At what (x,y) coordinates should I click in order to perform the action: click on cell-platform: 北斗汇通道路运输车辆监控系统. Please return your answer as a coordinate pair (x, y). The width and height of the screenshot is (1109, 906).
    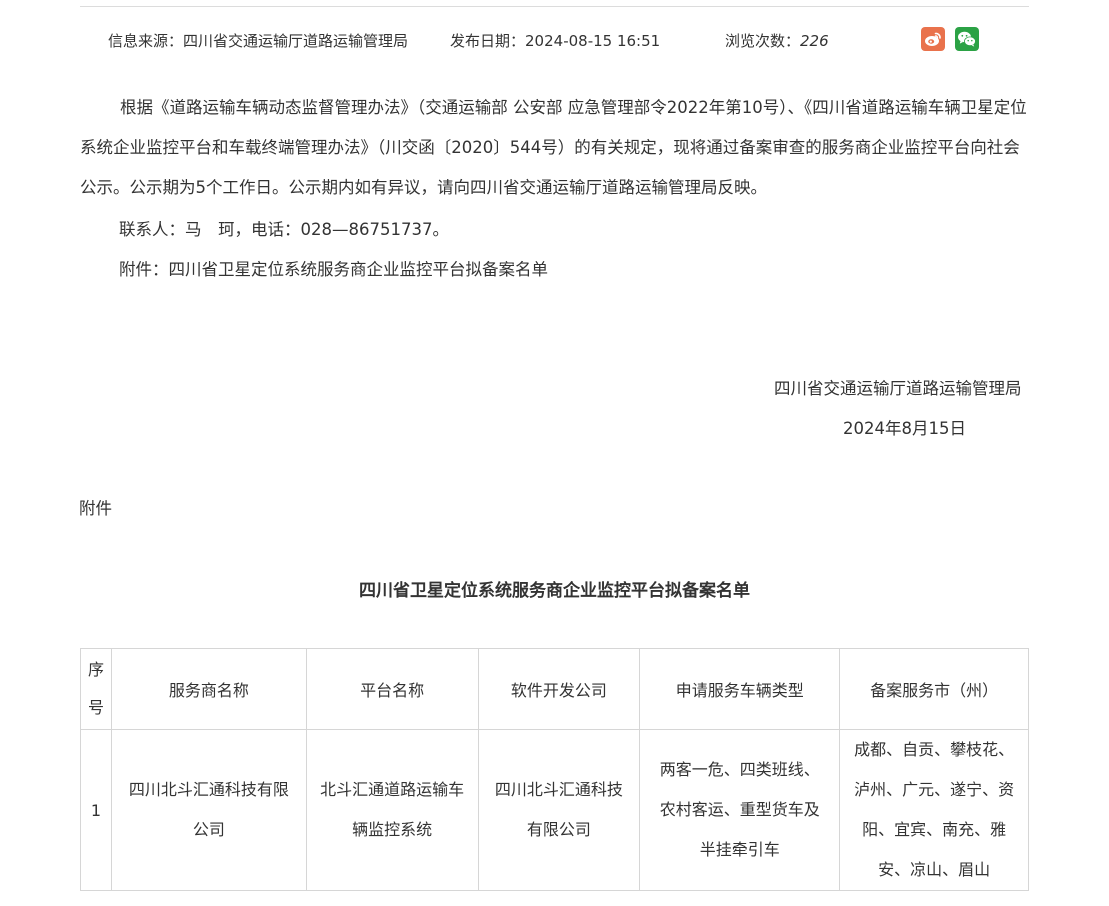
    Looking at the image, I should click on (392, 810).